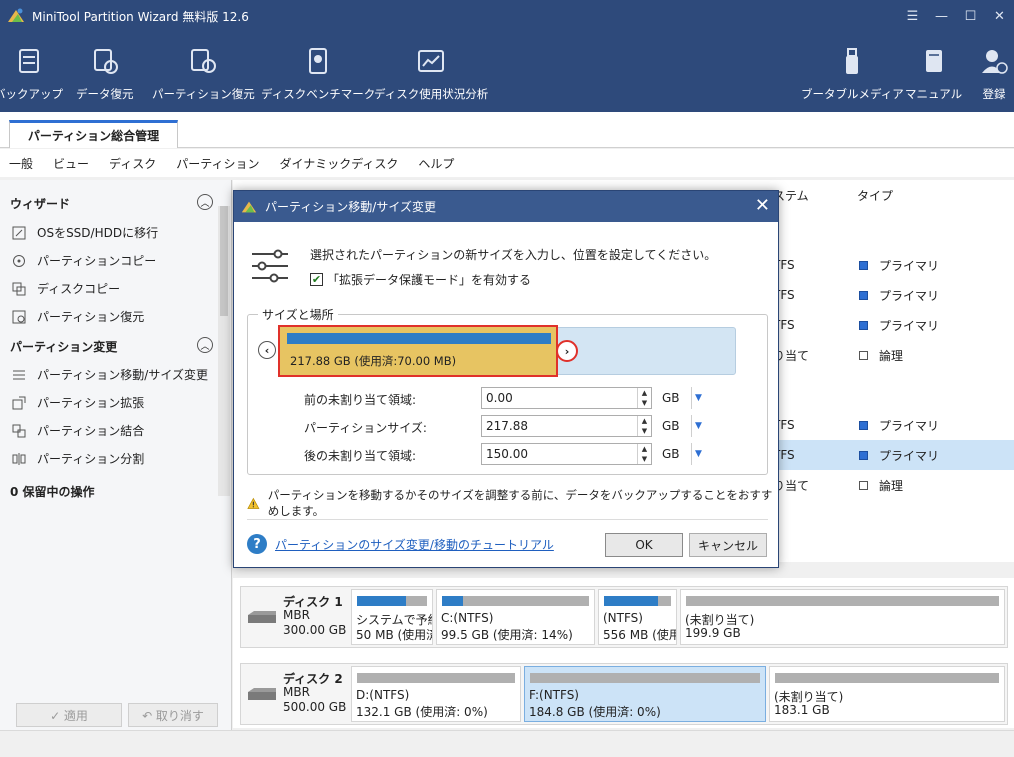 The width and height of the screenshot is (1014, 757). Describe the element at coordinates (912, 16) in the screenshot. I see `menu-icon: ☰` at that location.